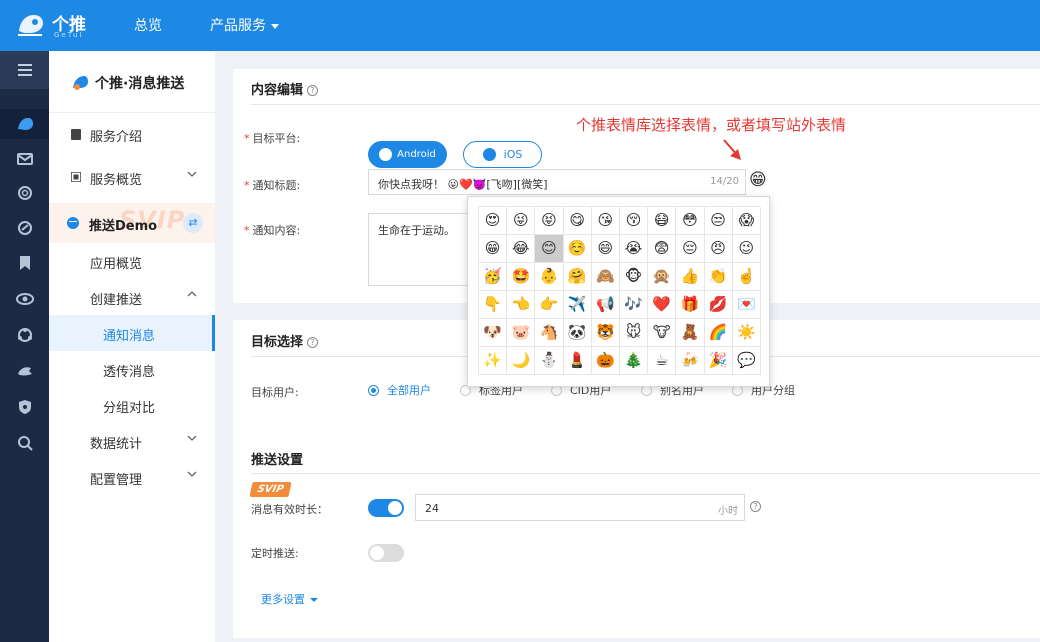 The image size is (1040, 642). Describe the element at coordinates (690, 221) in the screenshot. I see `emoji-option: 😳` at that location.